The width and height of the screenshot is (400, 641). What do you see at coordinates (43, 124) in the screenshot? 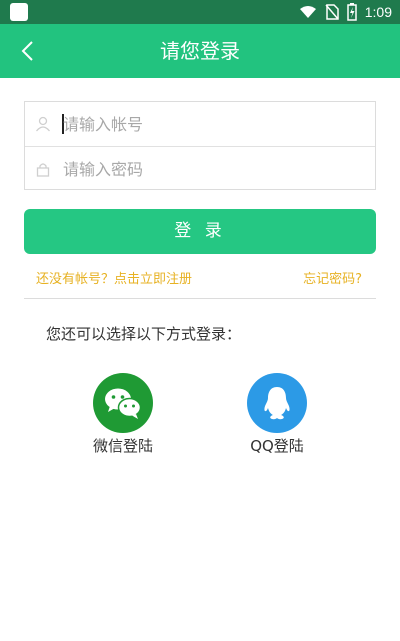
I see `user-icon` at bounding box center [43, 124].